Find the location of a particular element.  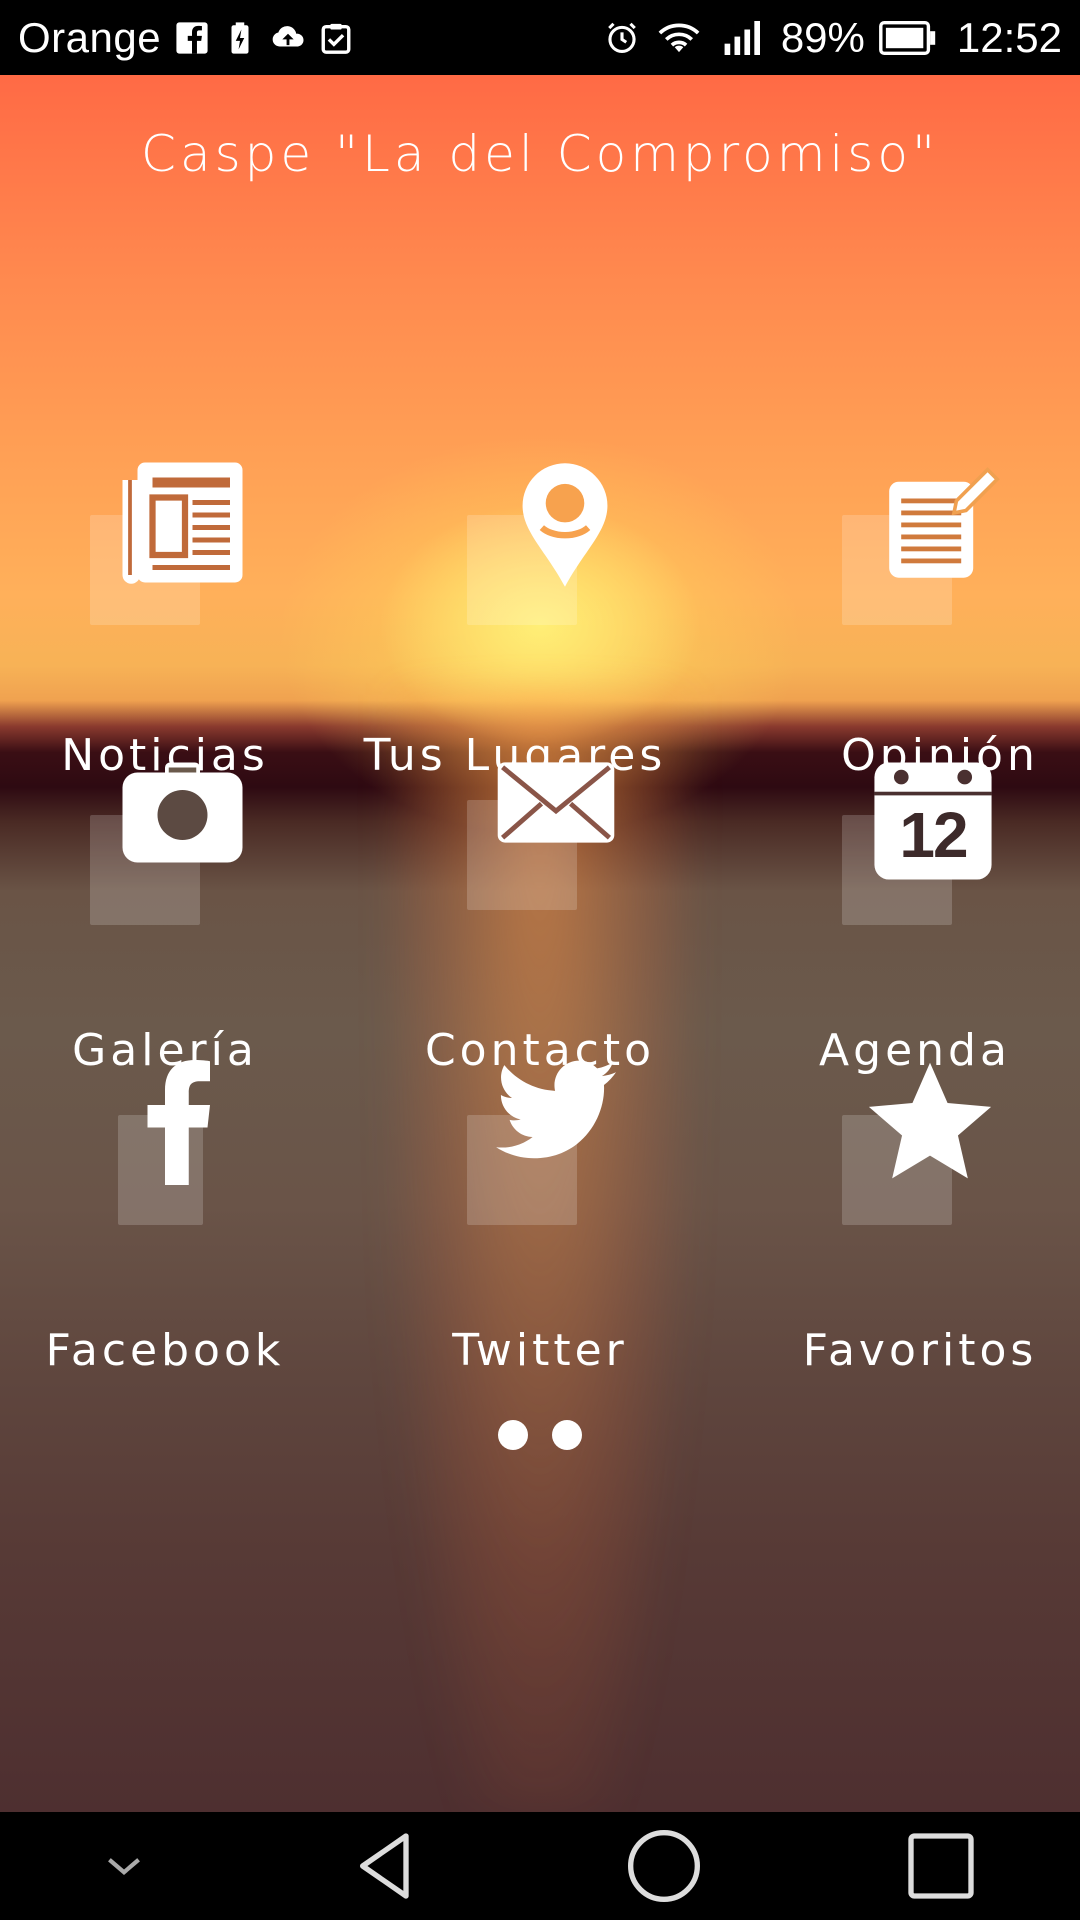

menu-item-noticias: Noticias is located at coordinates (165, 620).